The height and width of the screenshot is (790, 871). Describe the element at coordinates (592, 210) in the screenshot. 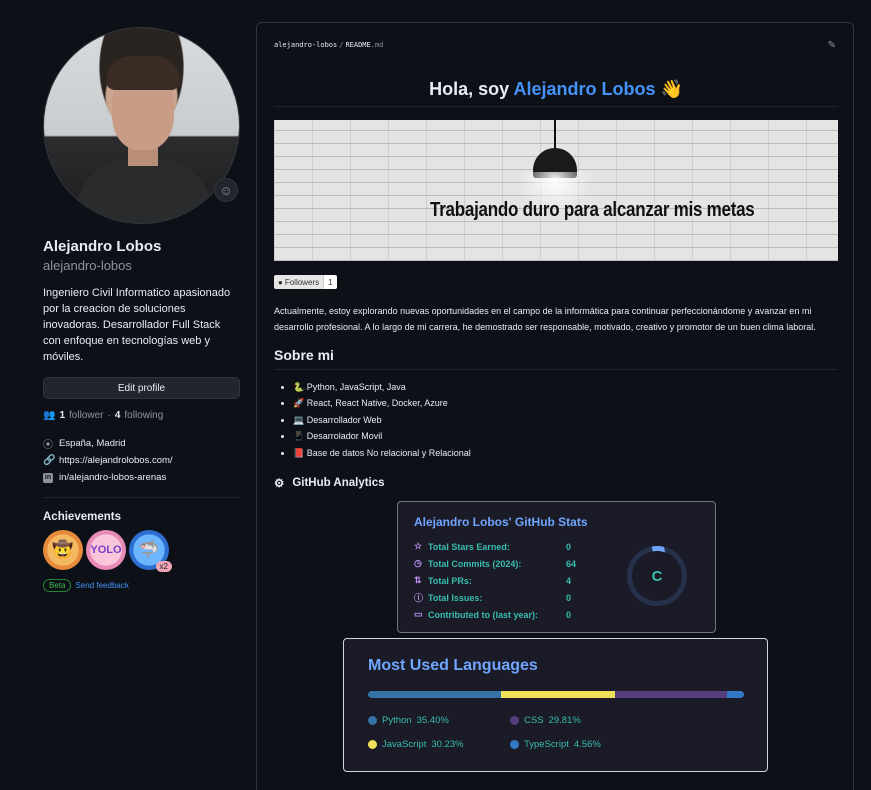

I see `banner-text: Trabajando duro para alcanzar mis metas` at that location.